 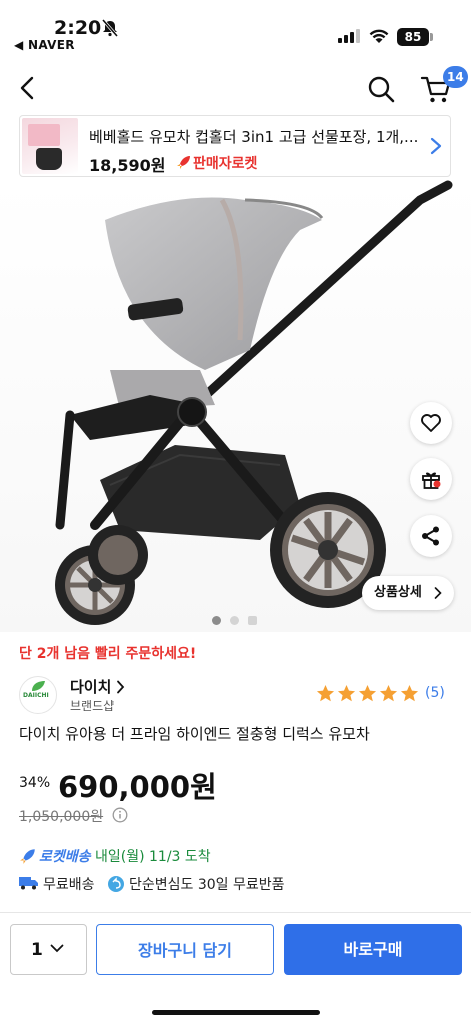 I want to click on signal-icon, so click(x=349, y=36).